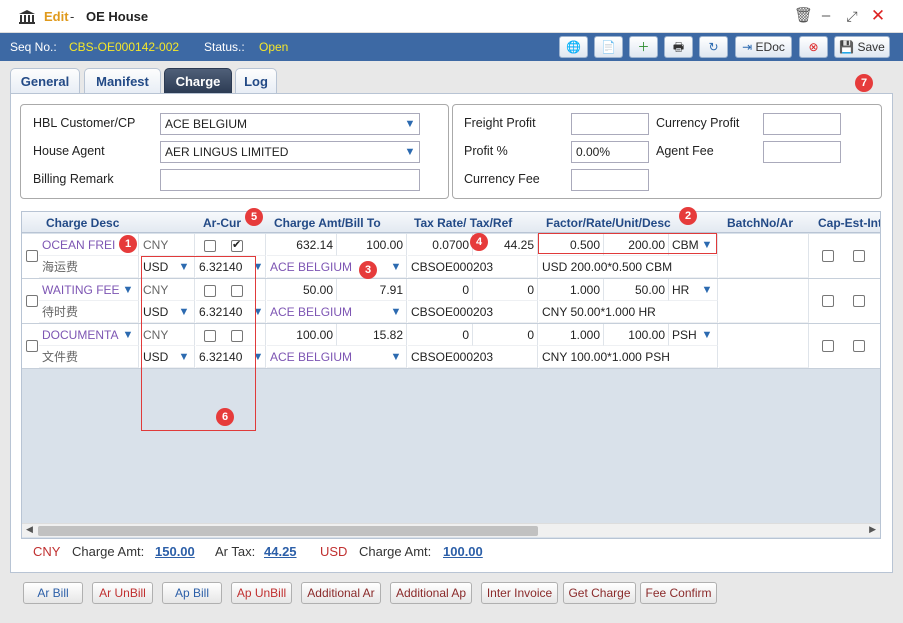 Image resolution: width=903 pixels, height=623 pixels. I want to click on header-charge-amt: Charge Amt/Bill To, so click(327, 223).